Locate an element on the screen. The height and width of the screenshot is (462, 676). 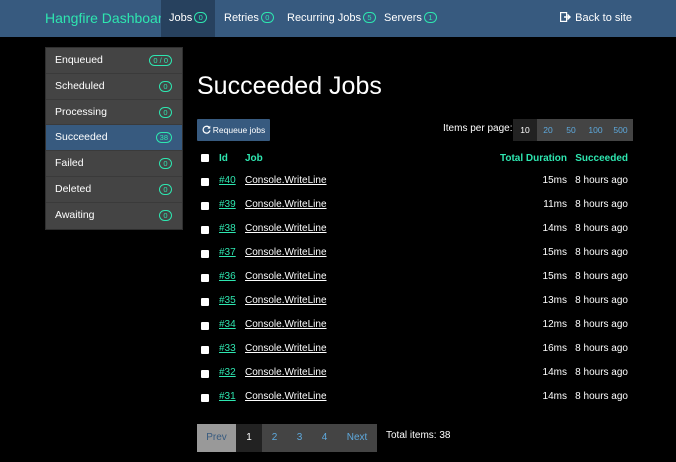
table-row: #37 Console.WriteLine 15ms 8 hours ago is located at coordinates (415, 254).